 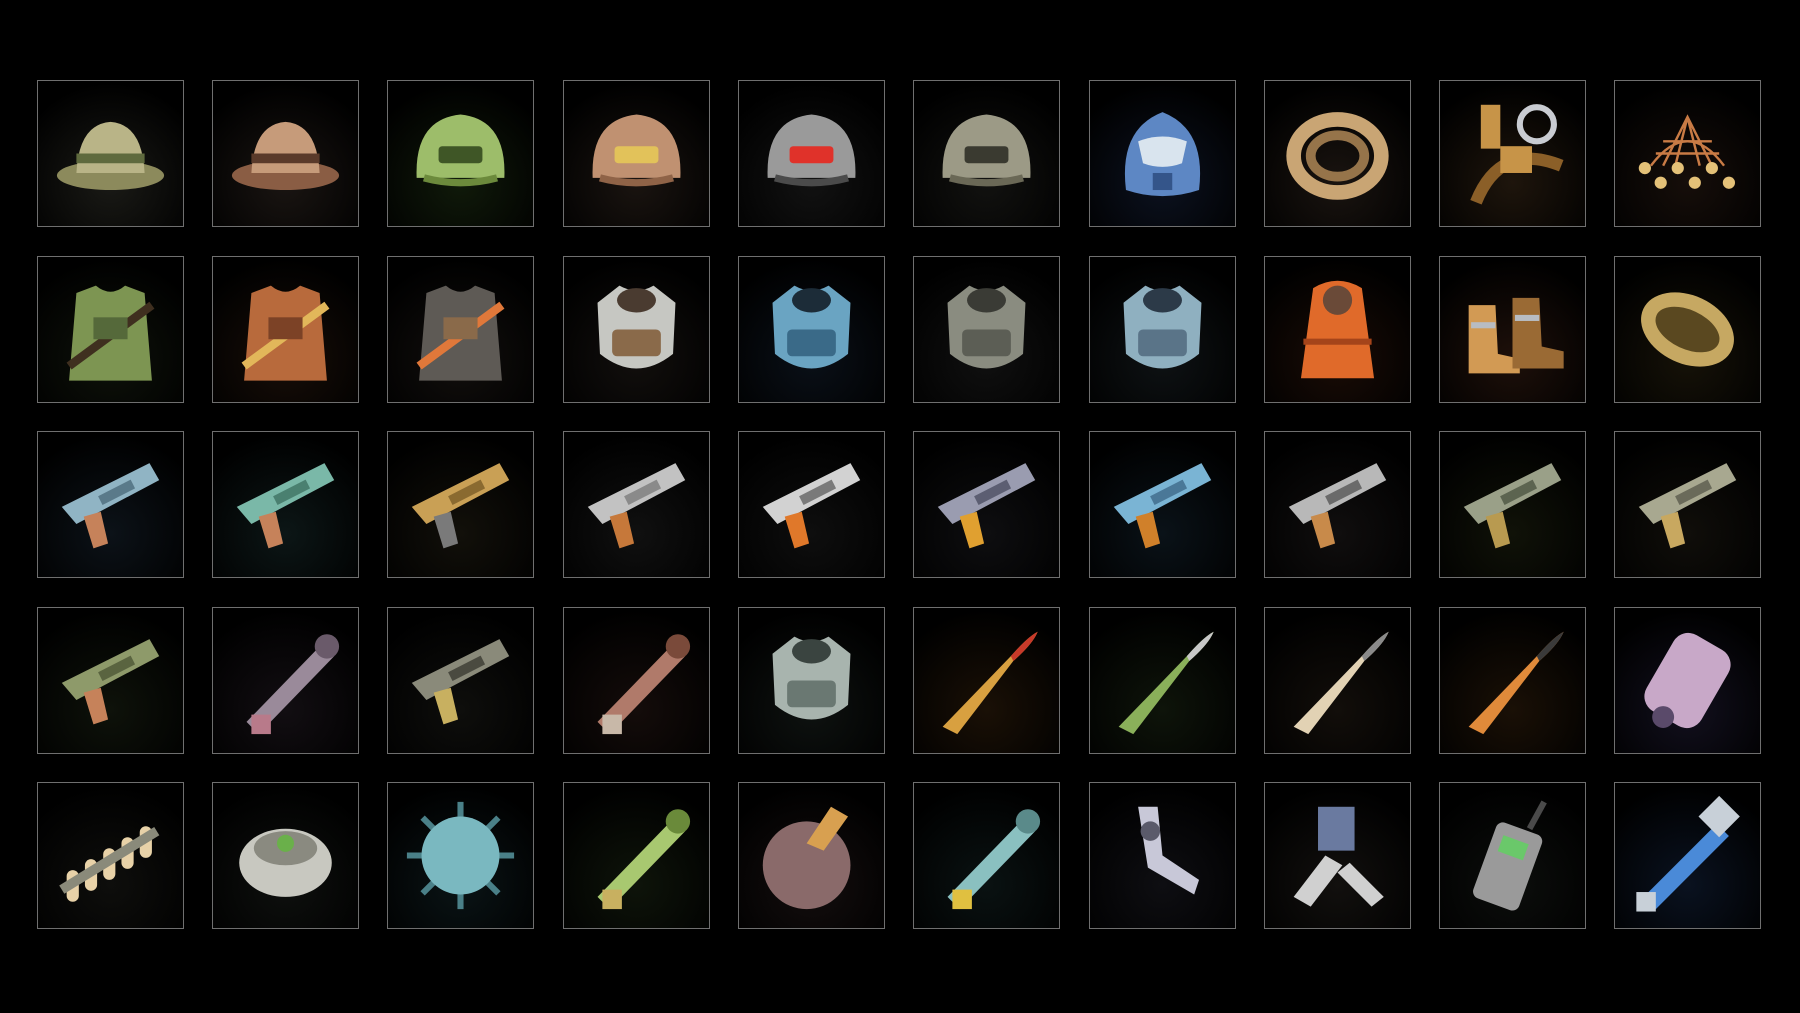 I want to click on turret-cannon-icon, so click(x=811, y=678).